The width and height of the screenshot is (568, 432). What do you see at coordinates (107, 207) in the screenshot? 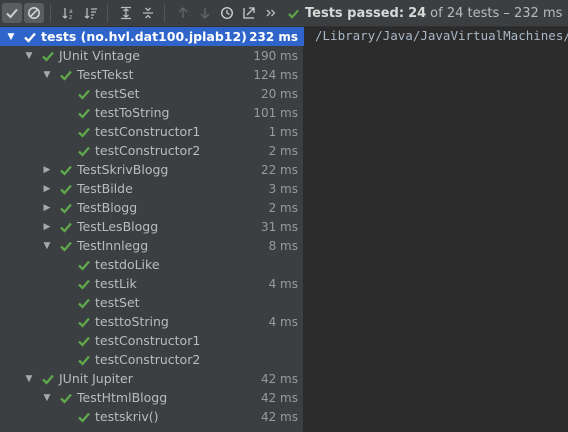
I see `test-name: TestBlogg` at bounding box center [107, 207].